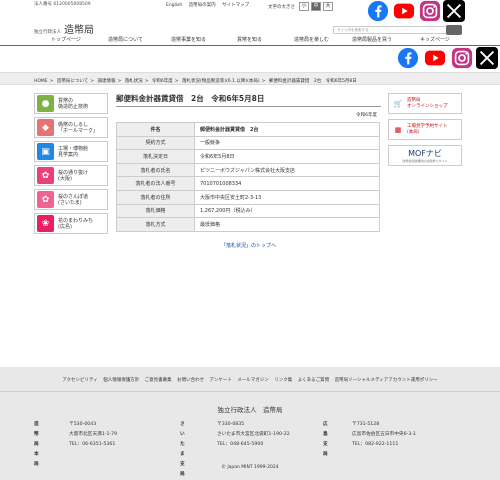 Image resolution: width=500 pixels, height=480 pixels. What do you see at coordinates (249, 39) in the screenshot?
I see `nav-coins: 貨幣を知る` at bounding box center [249, 39].